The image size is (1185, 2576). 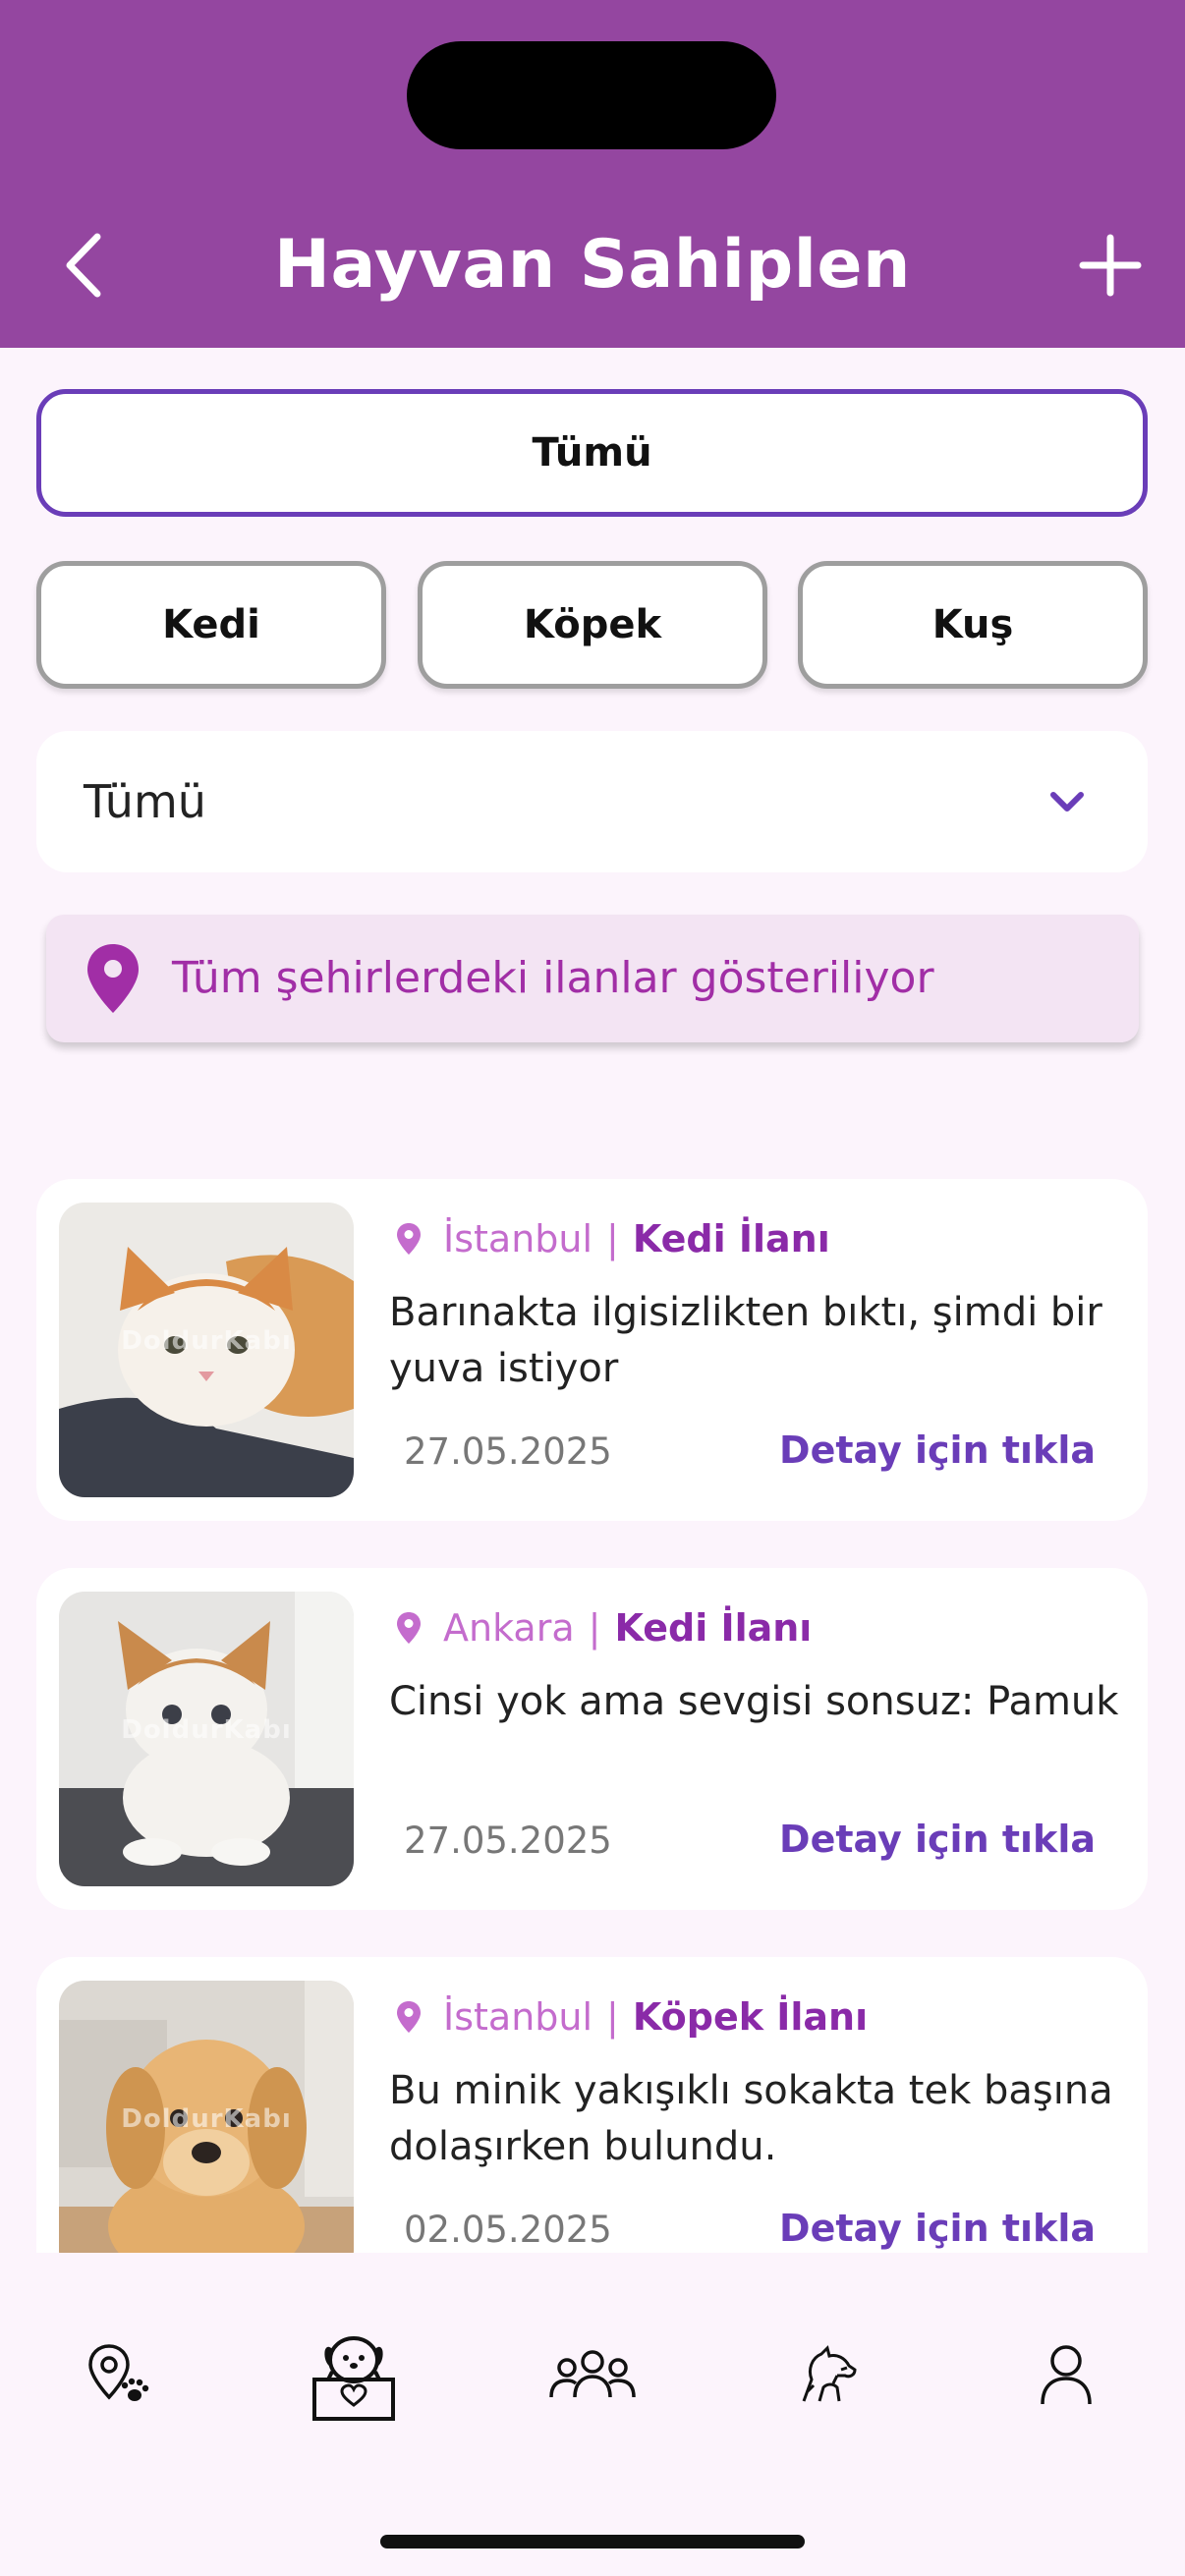 I want to click on listing-photo-kitten-calico: DoldurKabı, so click(x=207, y=1739).